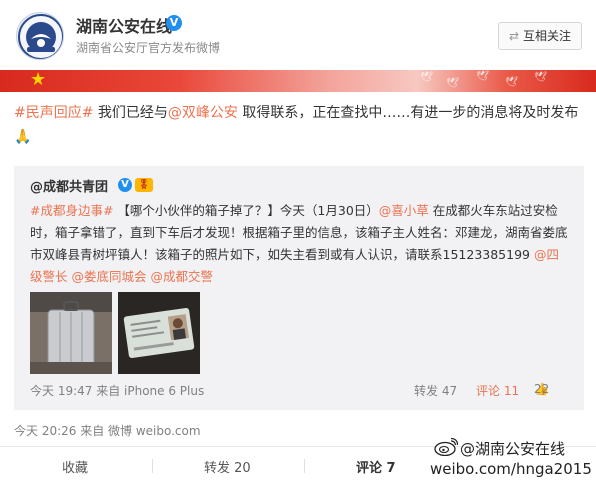 The width and height of the screenshot is (596, 484). Describe the element at coordinates (408, 113) in the screenshot. I see `post-text-part: 取得联系，正在查找中……有进一步的消息将及时发布` at that location.